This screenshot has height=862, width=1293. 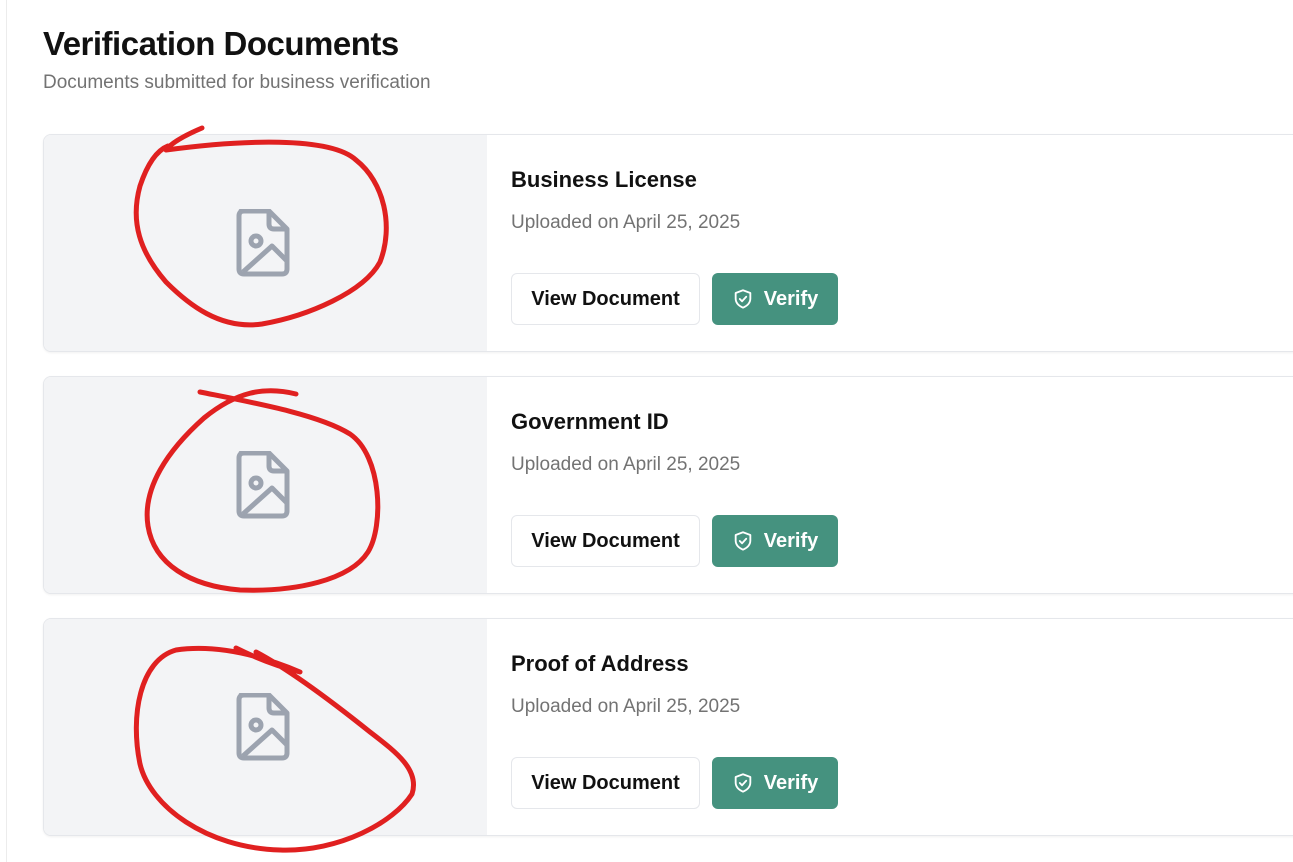 What do you see at coordinates (600, 663) in the screenshot?
I see `document-name: Proof of Address` at bounding box center [600, 663].